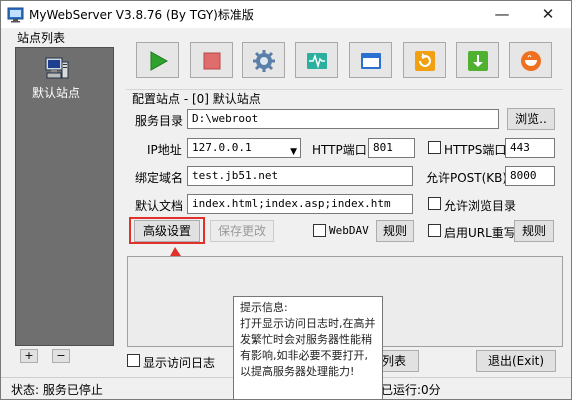 Image resolution: width=572 pixels, height=400 pixels. What do you see at coordinates (391, 148) in the screenshot?
I see `http-port-input: 801` at bounding box center [391, 148].